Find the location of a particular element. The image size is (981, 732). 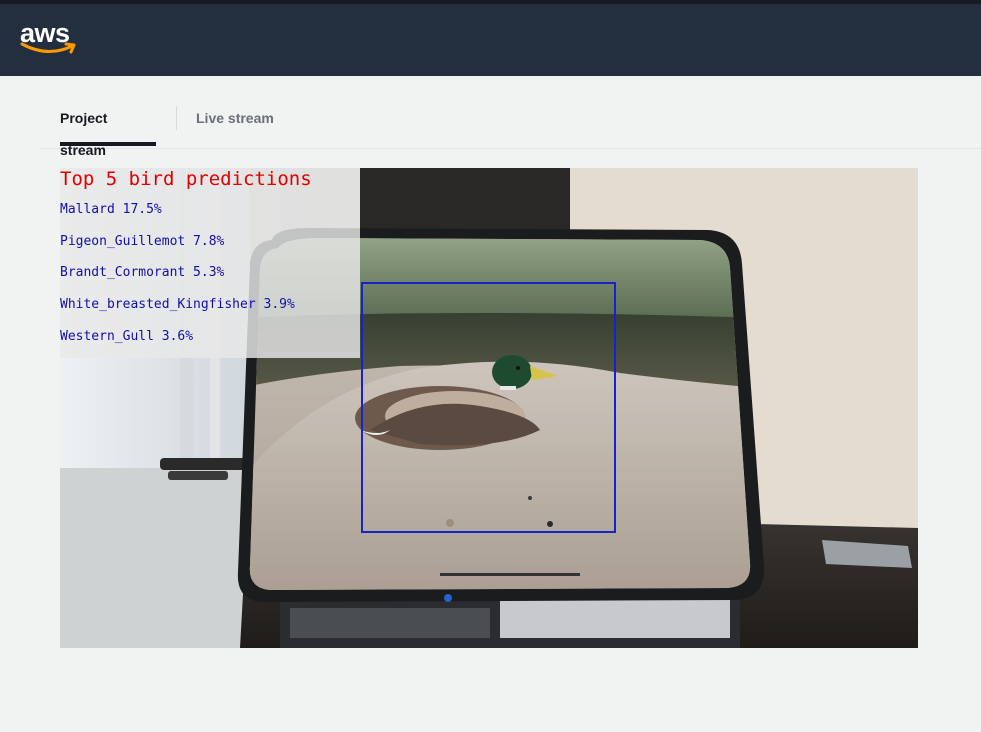

tab-project-stream: Project stream is located at coordinates (108, 130).